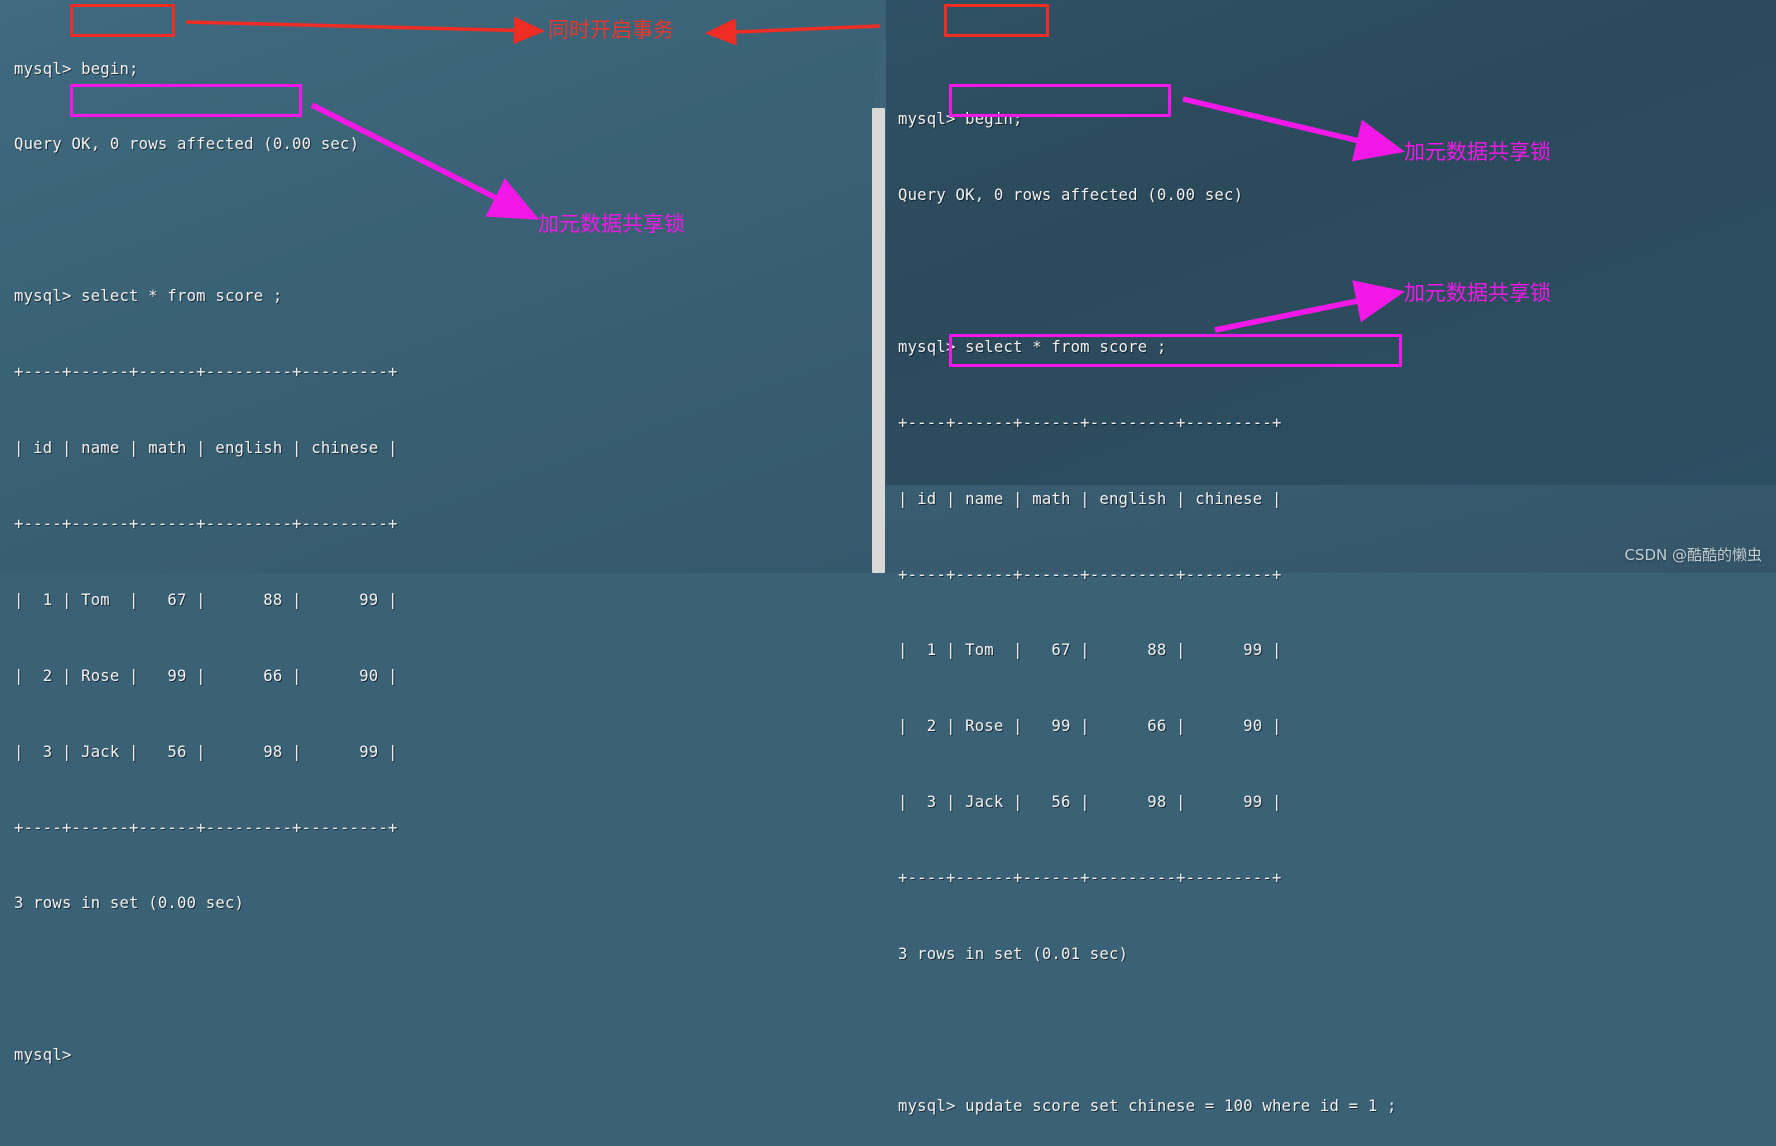 This screenshot has width=1776, height=1146. I want to click on terminal-left-line-7: | 1 | Tom | 67 | 88 | 99 |, so click(206, 599).